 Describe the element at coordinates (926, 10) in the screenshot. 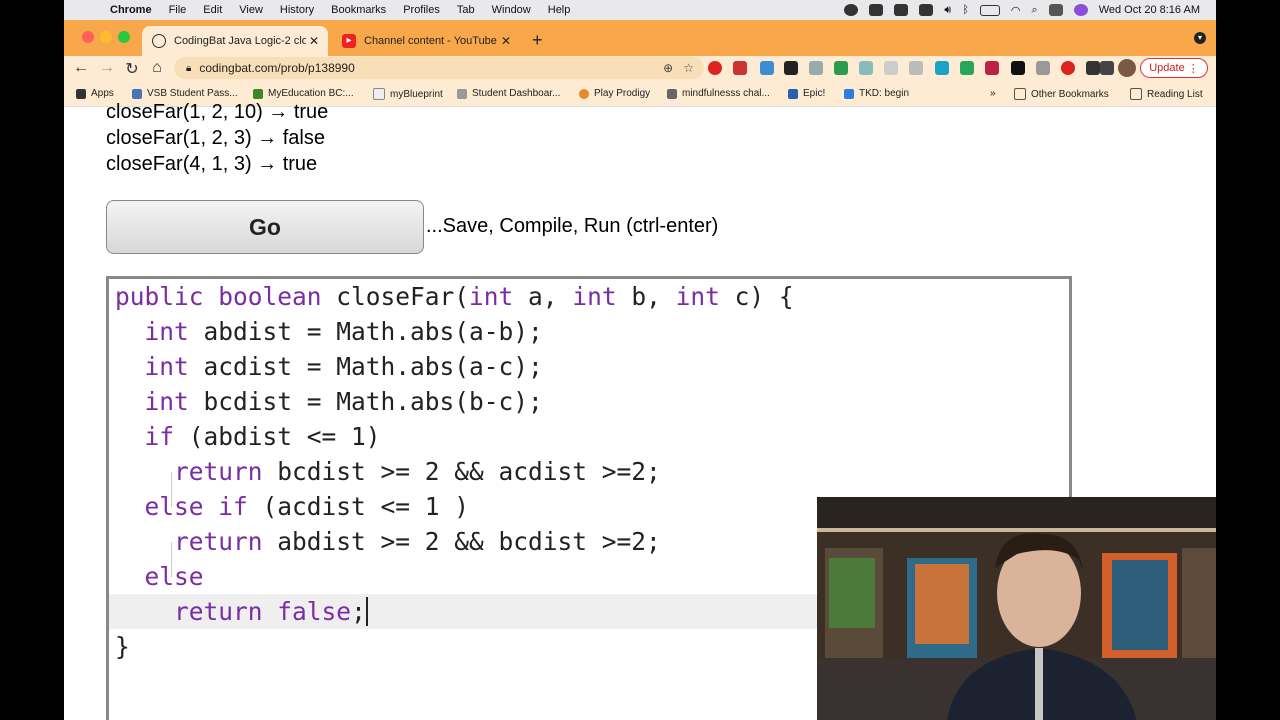

I see `status-mail-icon` at that location.